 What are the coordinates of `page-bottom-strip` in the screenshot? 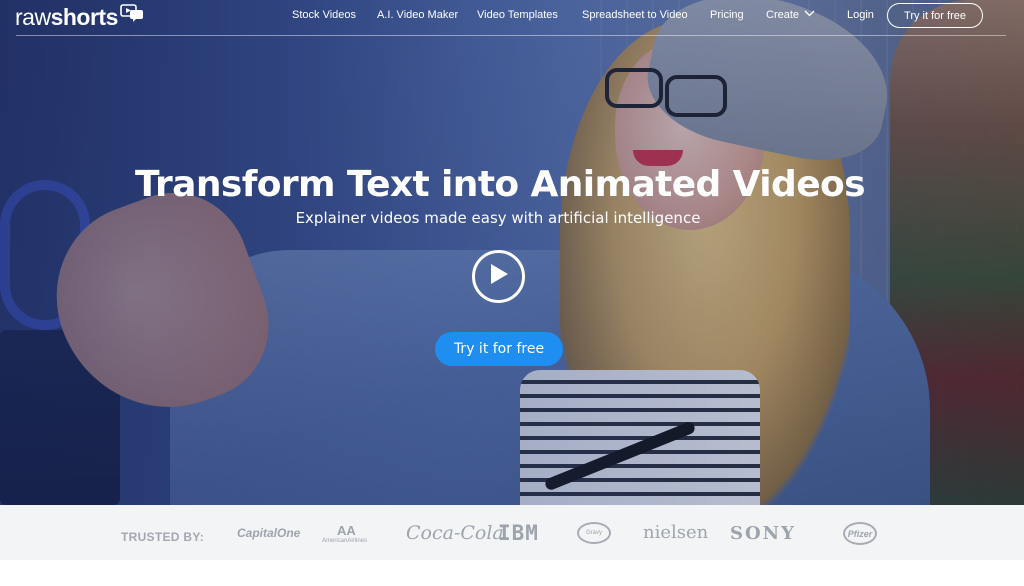 It's located at (512, 573).